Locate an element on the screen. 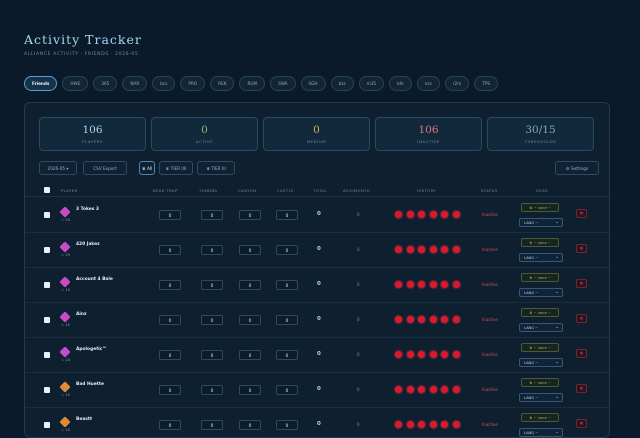 The width and height of the screenshot is (640, 438). player-name: 3 Tokes 3 is located at coordinates (87, 209).